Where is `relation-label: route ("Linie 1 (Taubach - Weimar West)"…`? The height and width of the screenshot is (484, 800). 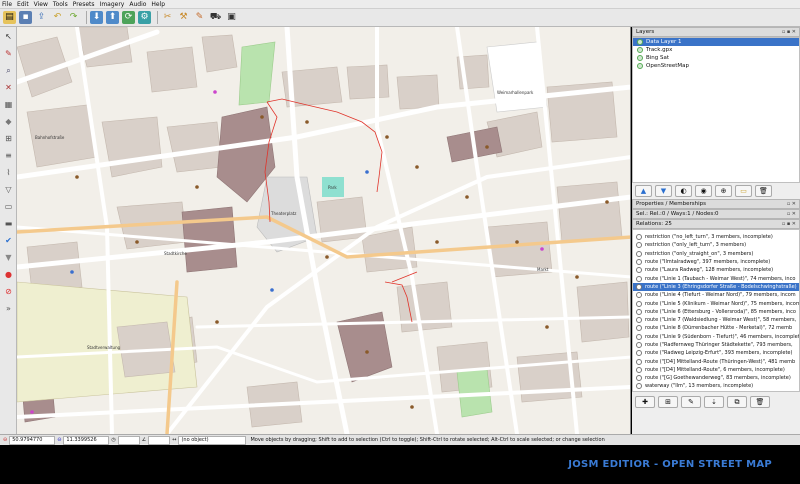 relation-label: route ("Linie 1 (Taubach - Weimar West)"… is located at coordinates (720, 278).